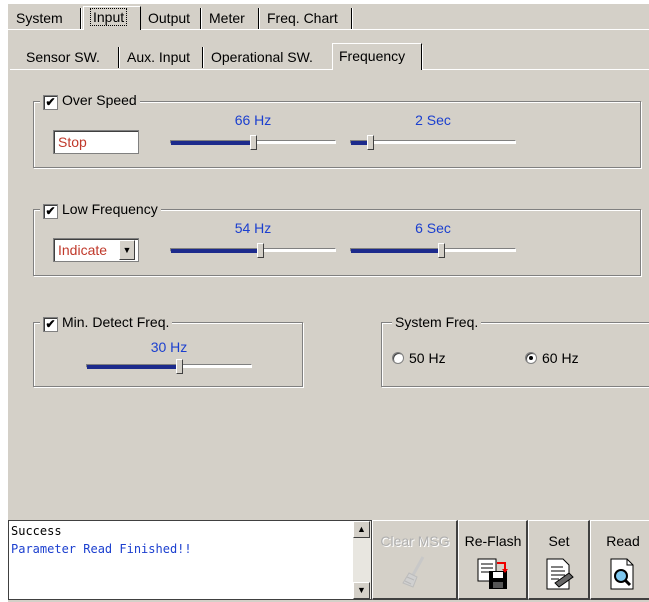  What do you see at coordinates (190, 560) in the screenshot?
I see `message-log: Success Parameter Read Finished!! ▲ ▼` at bounding box center [190, 560].